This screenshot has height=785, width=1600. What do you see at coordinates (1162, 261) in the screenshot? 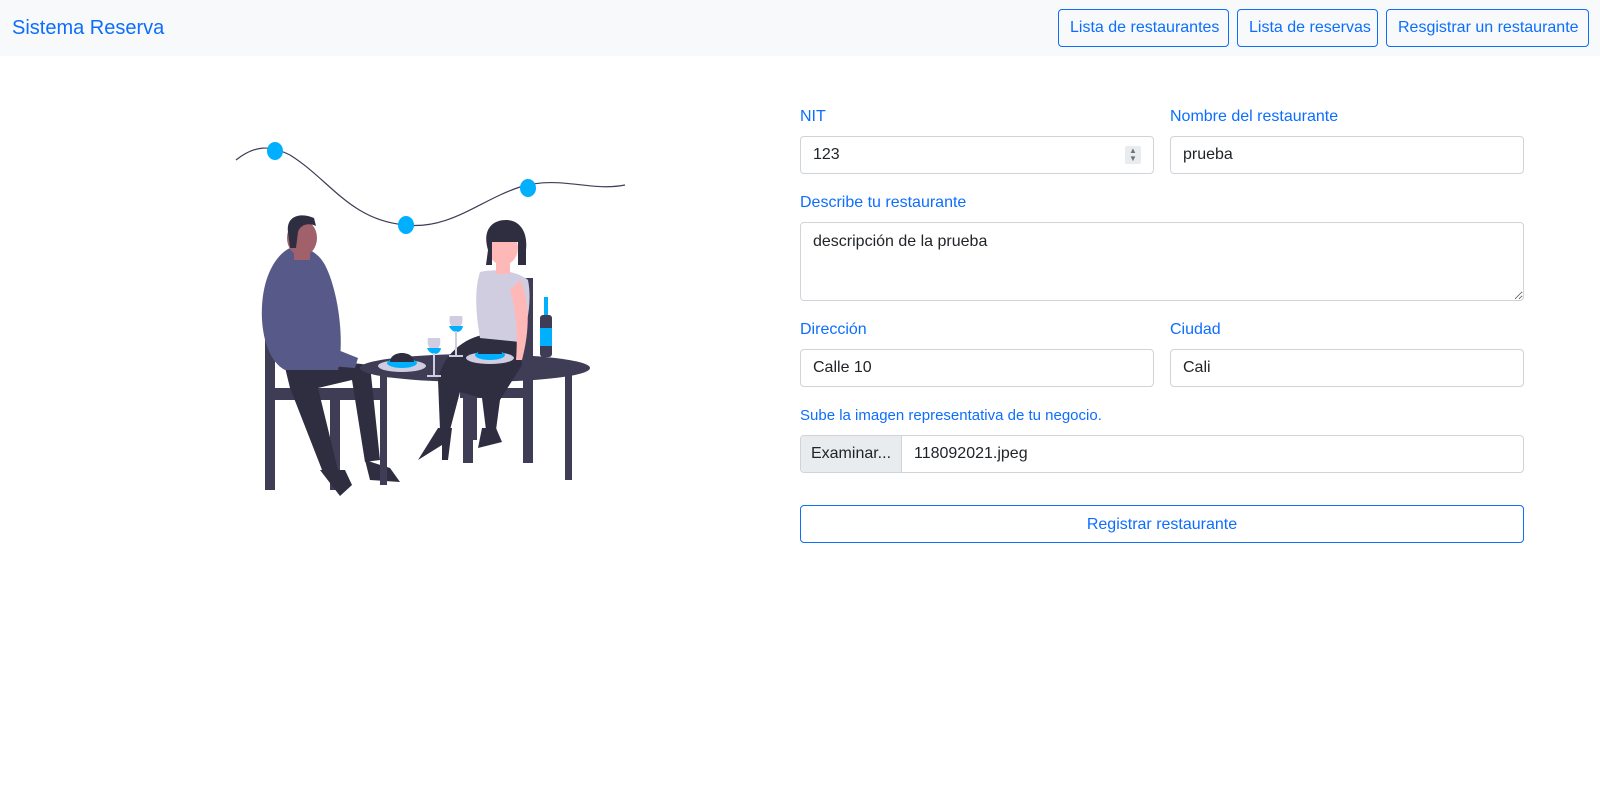
I see `description-textarea: descripción de la prueba` at bounding box center [1162, 261].